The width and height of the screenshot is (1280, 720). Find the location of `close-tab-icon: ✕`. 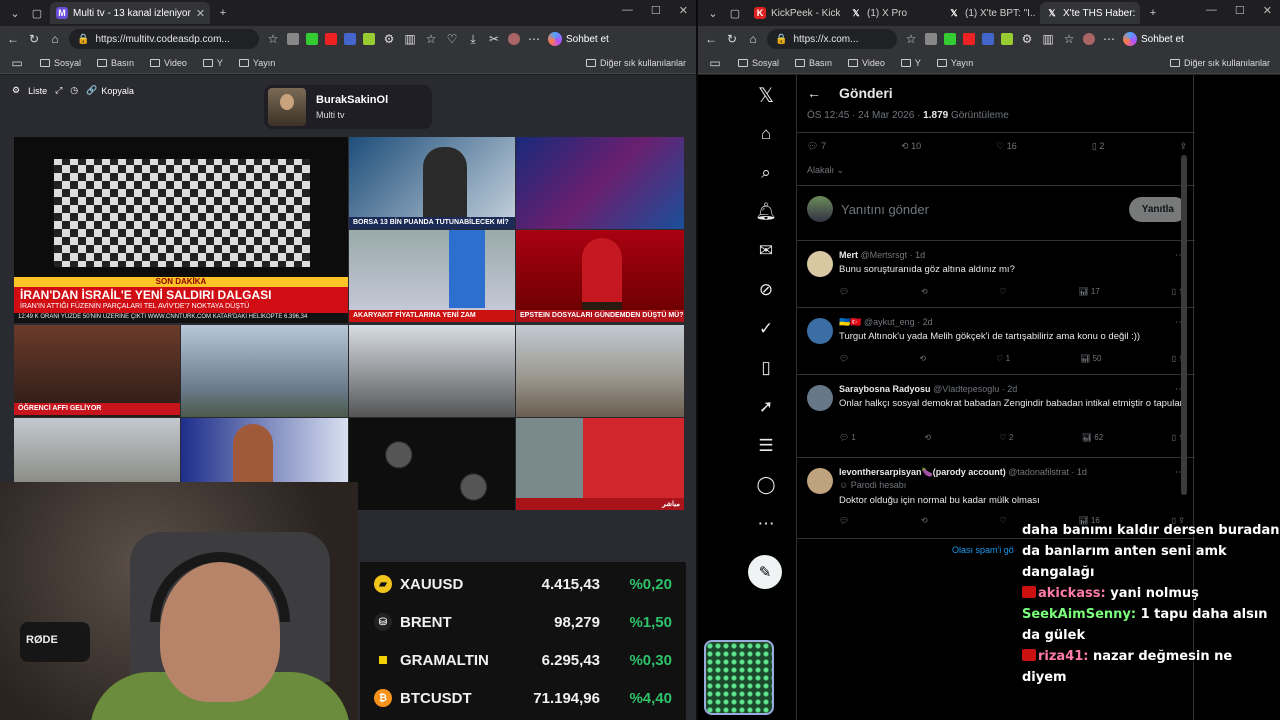

close-tab-icon: ✕ is located at coordinates (200, 13).